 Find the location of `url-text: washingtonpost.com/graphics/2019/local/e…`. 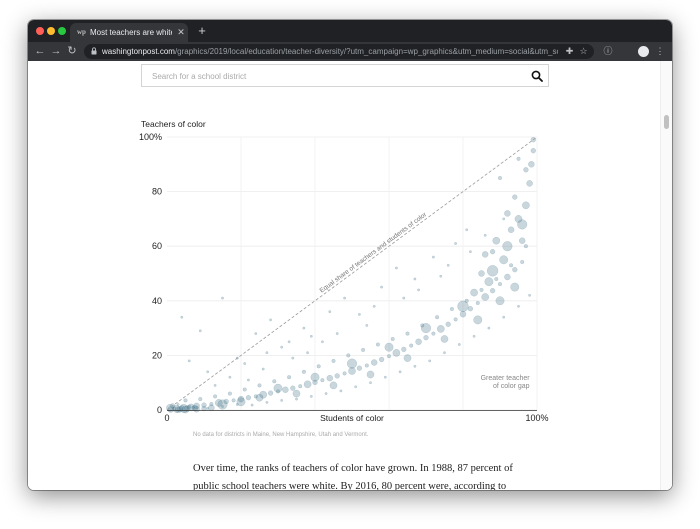

url-text: washingtonpost.com/graphics/2019/local/e… is located at coordinates (330, 51).